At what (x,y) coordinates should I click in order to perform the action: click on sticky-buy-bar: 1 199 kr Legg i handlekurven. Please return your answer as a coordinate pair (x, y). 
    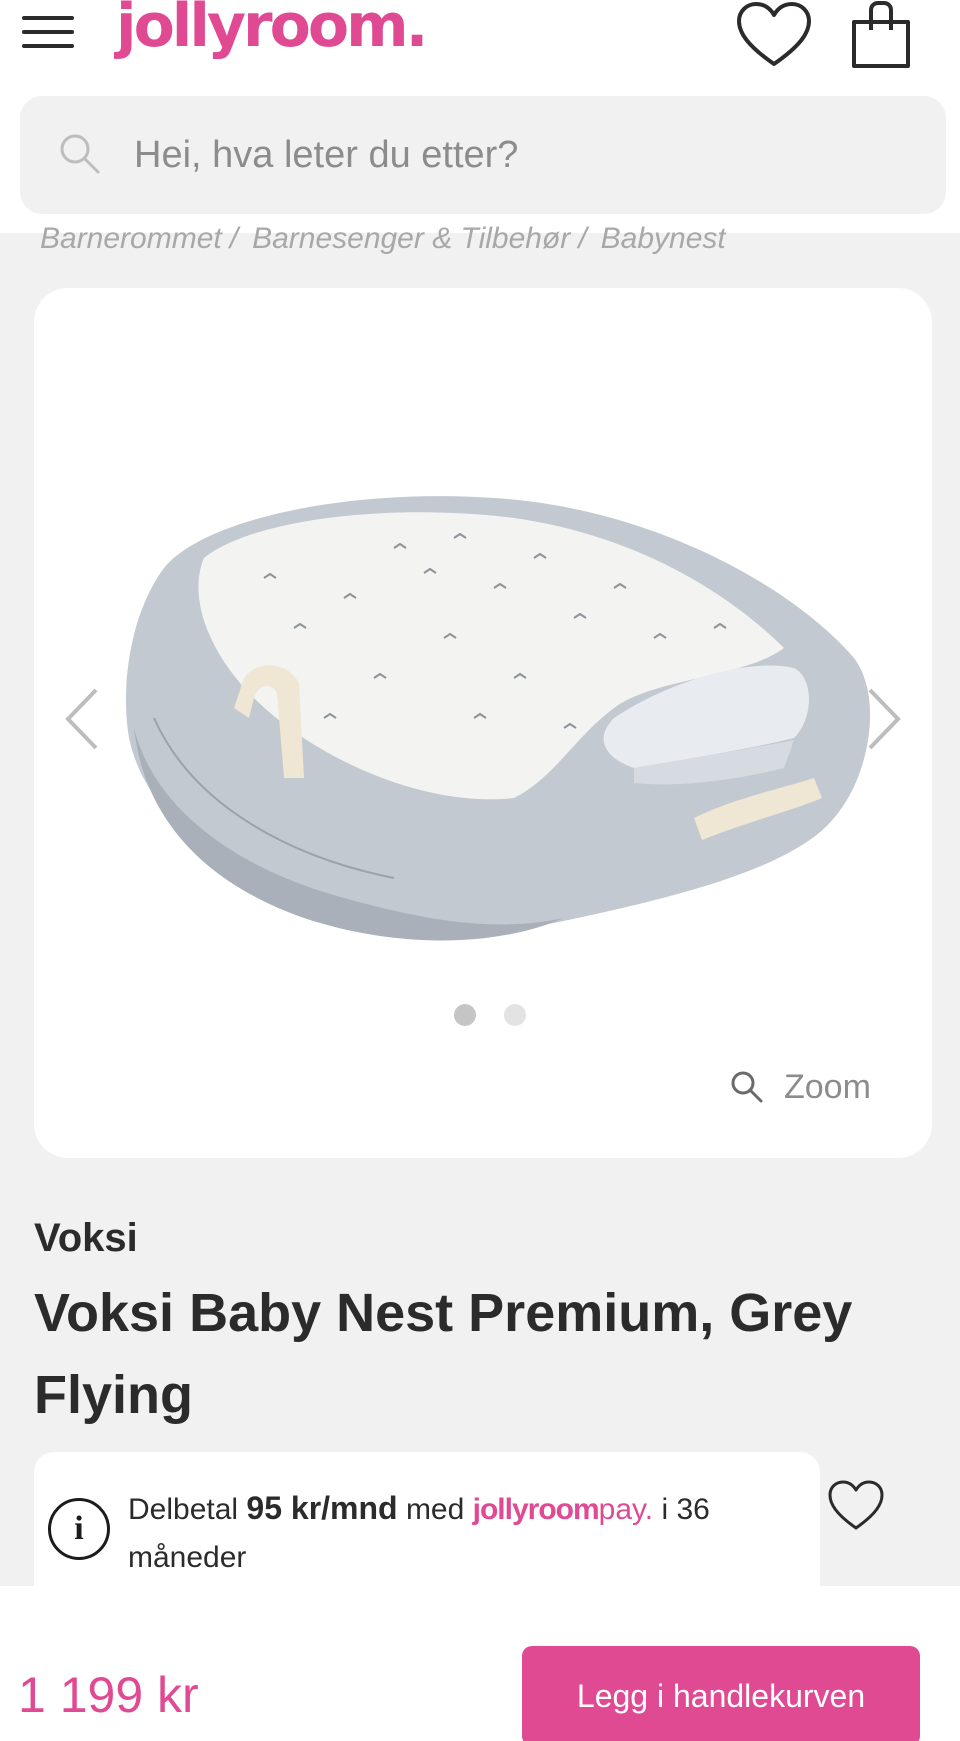
    Looking at the image, I should click on (480, 1663).